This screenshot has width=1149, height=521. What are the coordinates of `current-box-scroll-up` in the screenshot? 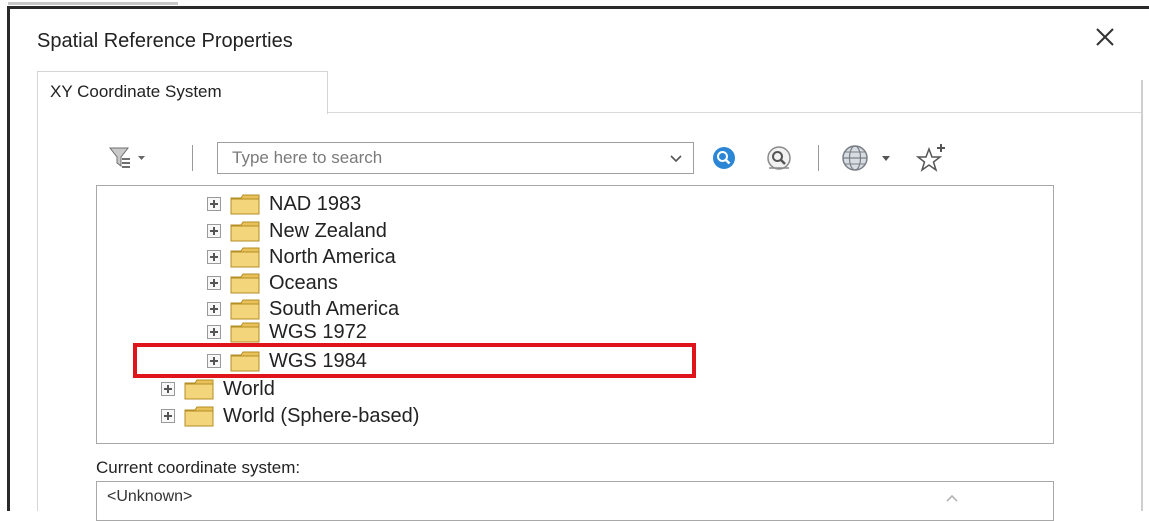 It's located at (952, 499).